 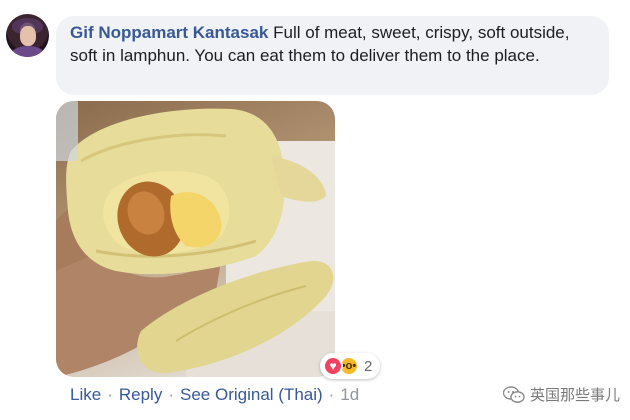 I want to click on avatar-shoulder, so click(x=28, y=51).